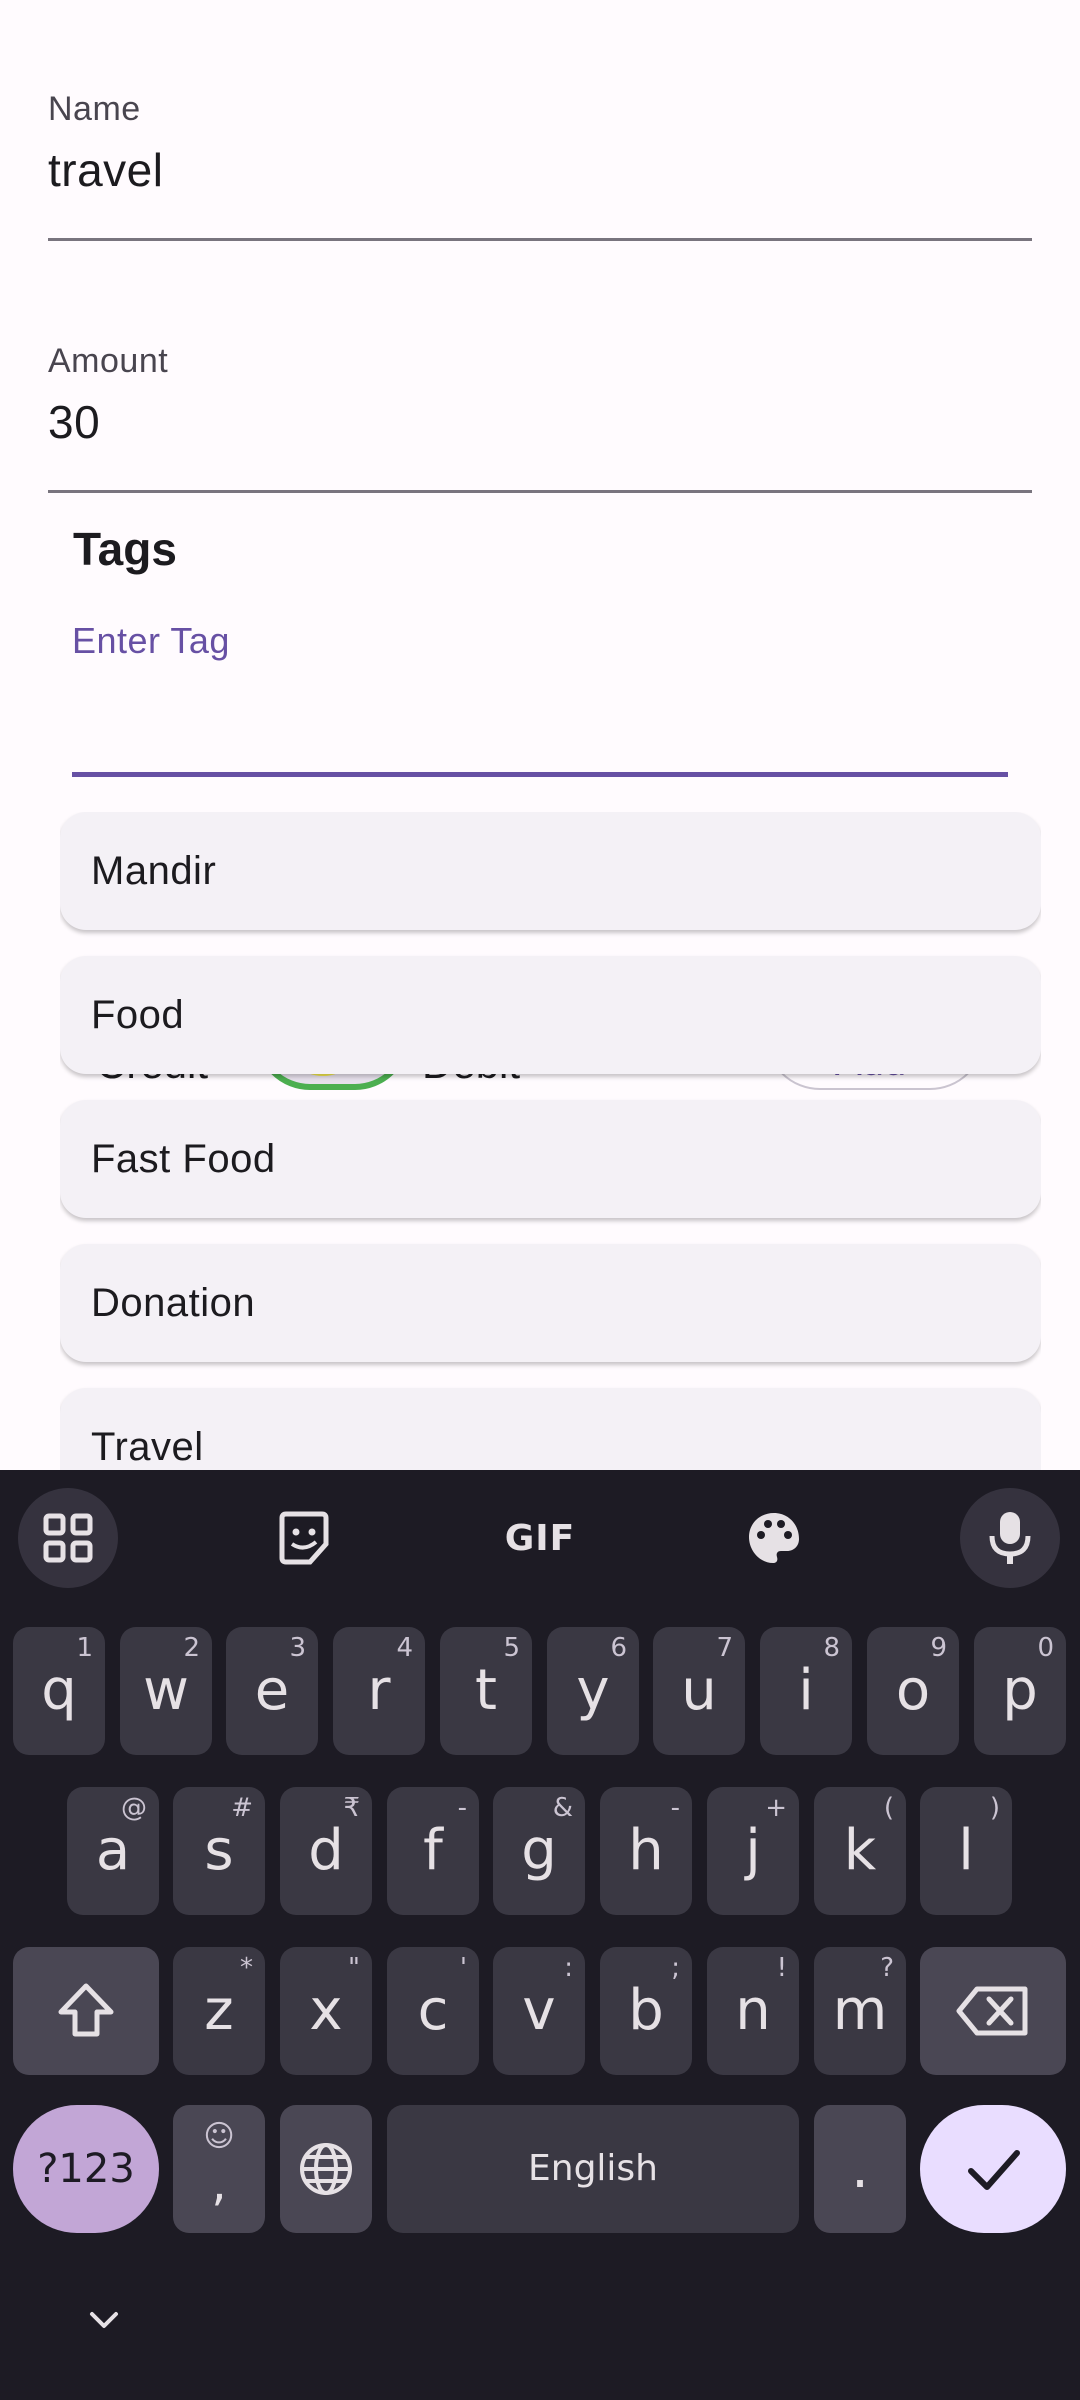 This screenshot has width=1080, height=2400. I want to click on done-key, so click(993, 2169).